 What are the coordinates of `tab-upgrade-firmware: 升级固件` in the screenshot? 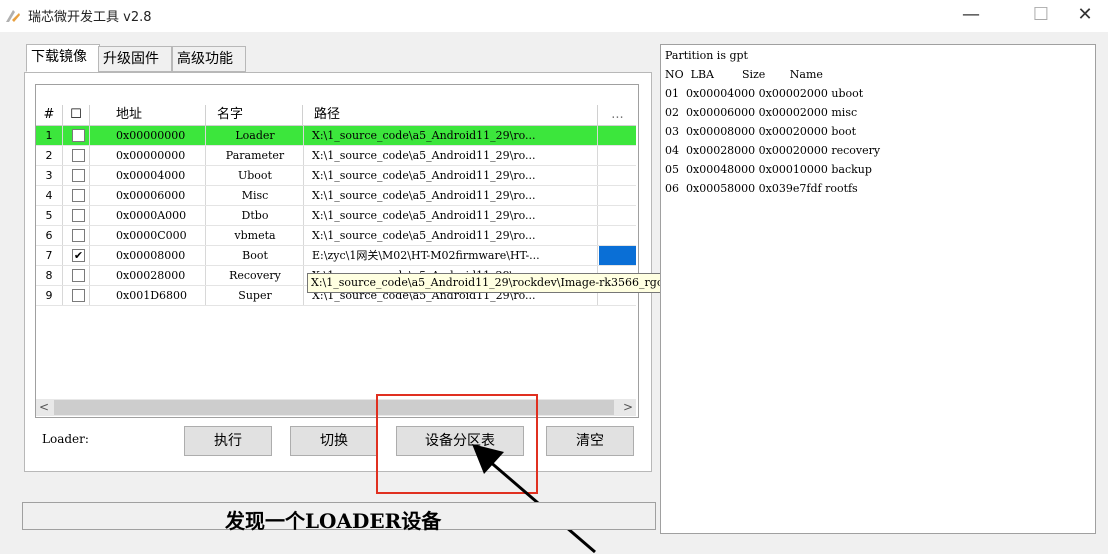 It's located at (135, 59).